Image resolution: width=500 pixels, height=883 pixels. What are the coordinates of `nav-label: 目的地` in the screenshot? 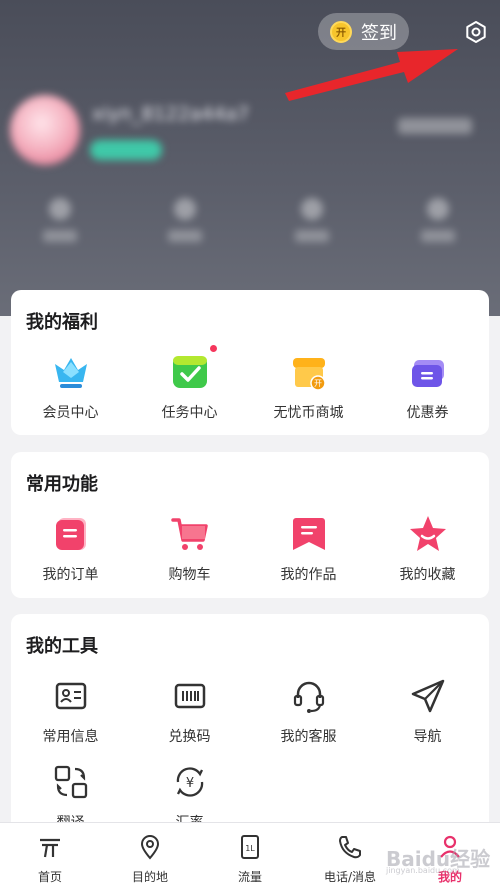 It's located at (149, 876).